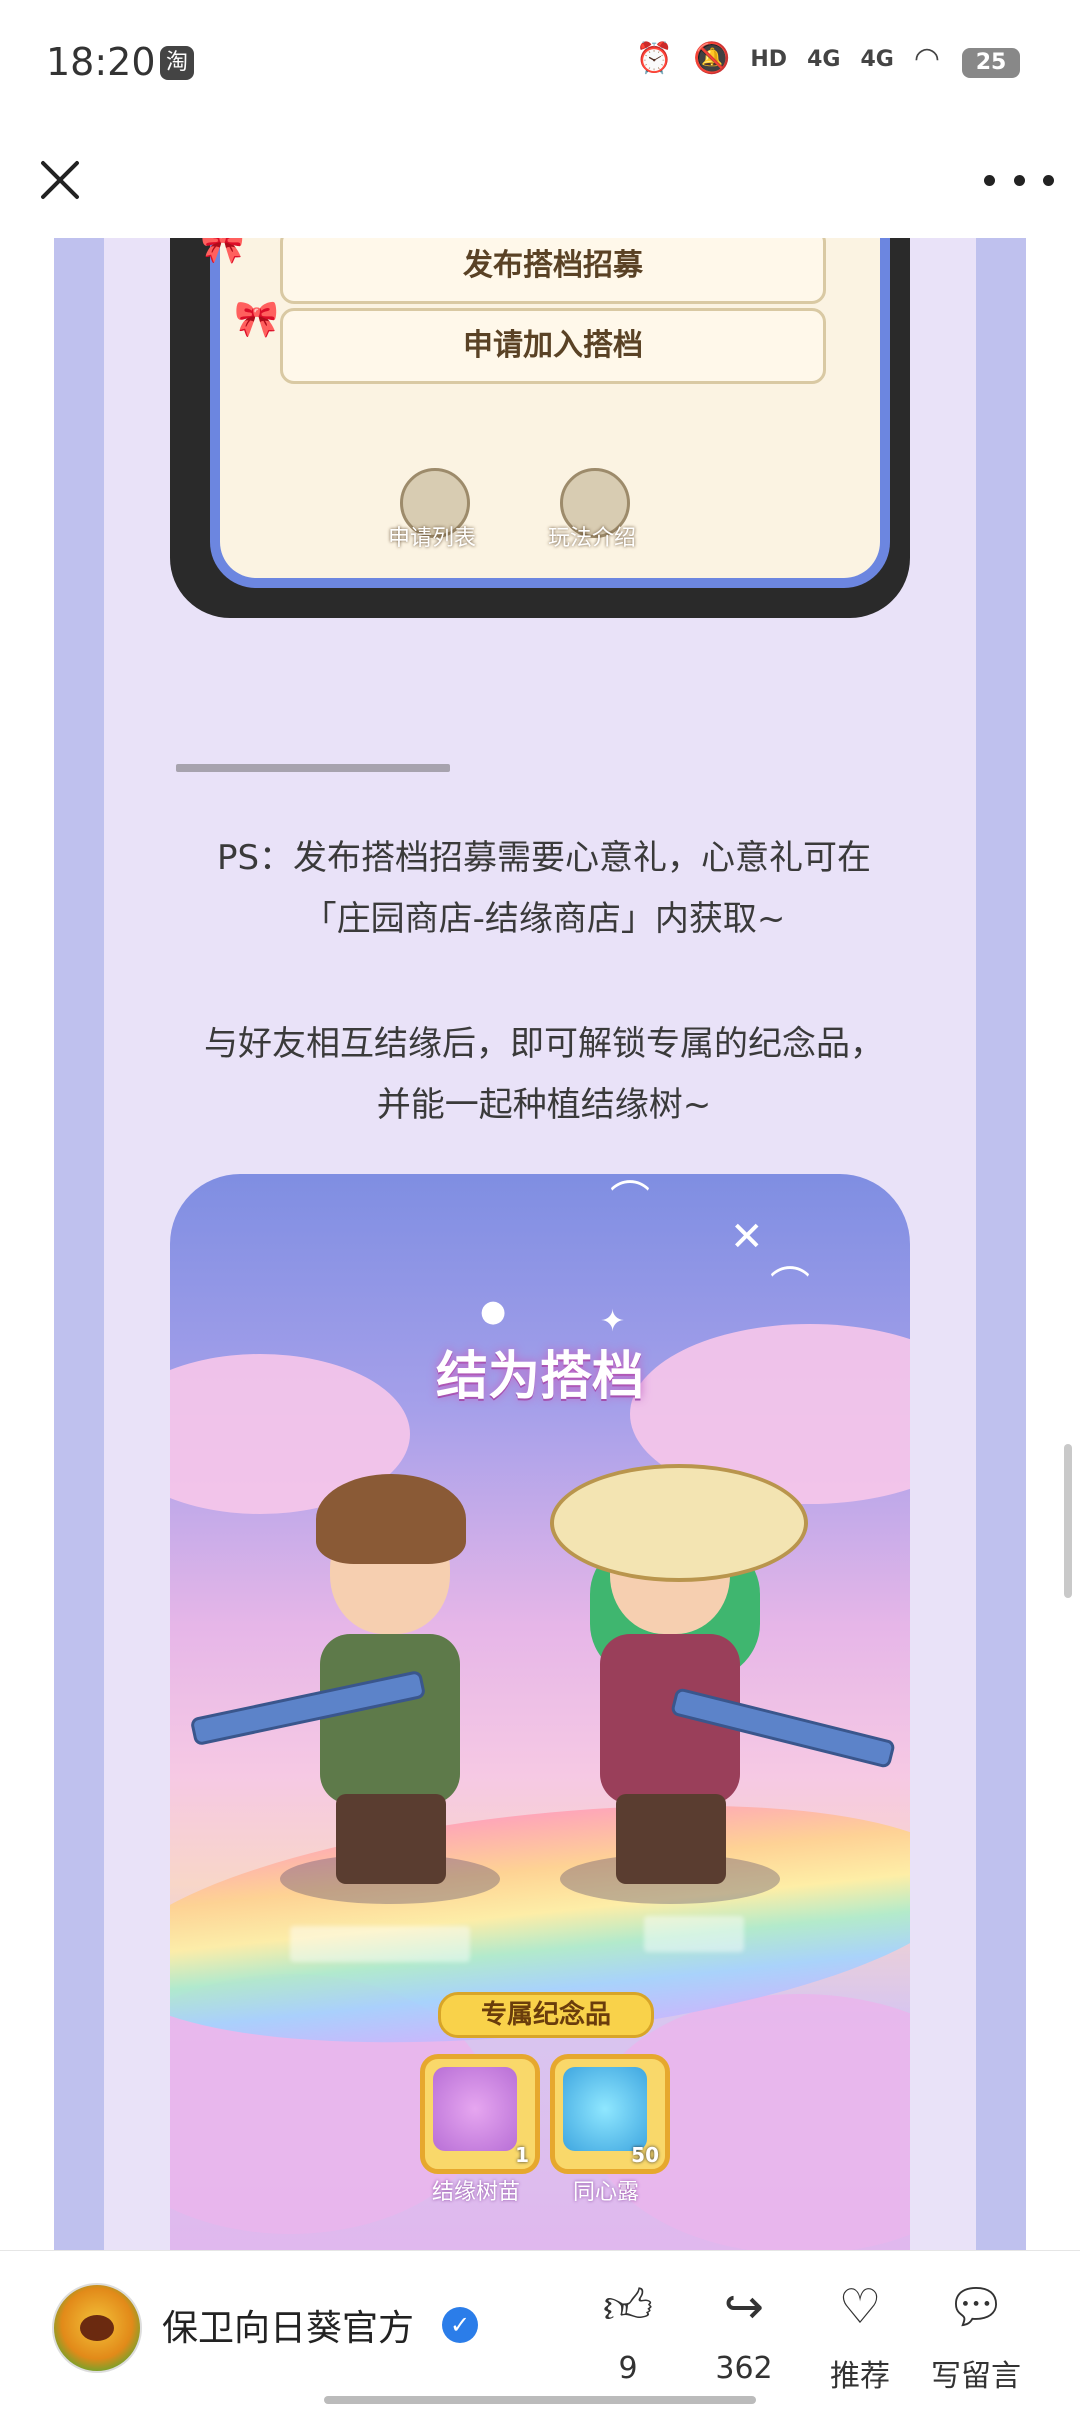 This screenshot has height=2409, width=1080. Describe the element at coordinates (493, 1311) in the screenshot. I see `sparkle-icon: ●` at that location.